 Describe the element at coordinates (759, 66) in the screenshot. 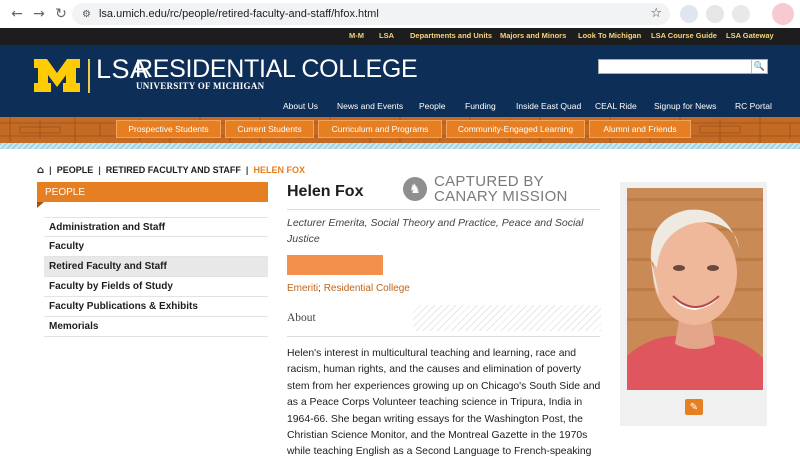

I see `search-icon: 🔍` at that location.